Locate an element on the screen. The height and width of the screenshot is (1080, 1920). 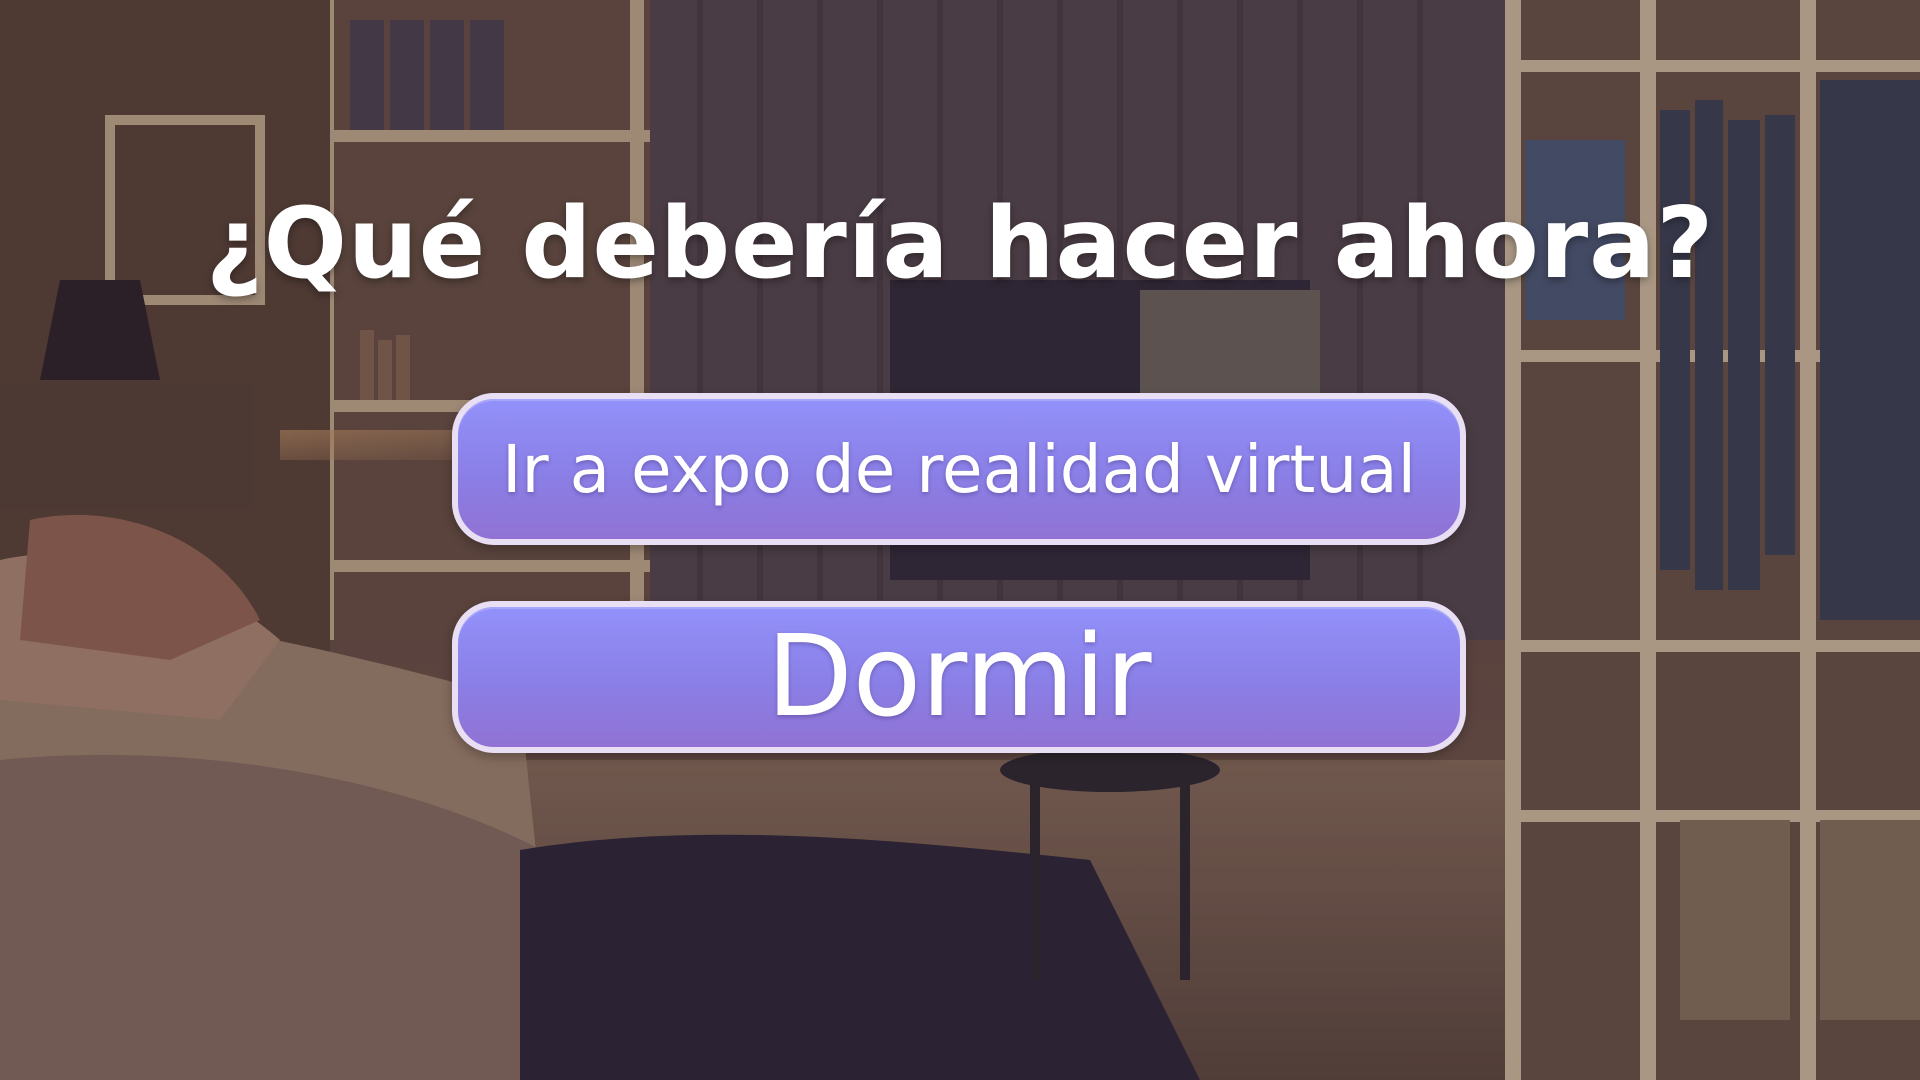
choice-label: Ir a expo de realidad virtual is located at coordinates (959, 469).